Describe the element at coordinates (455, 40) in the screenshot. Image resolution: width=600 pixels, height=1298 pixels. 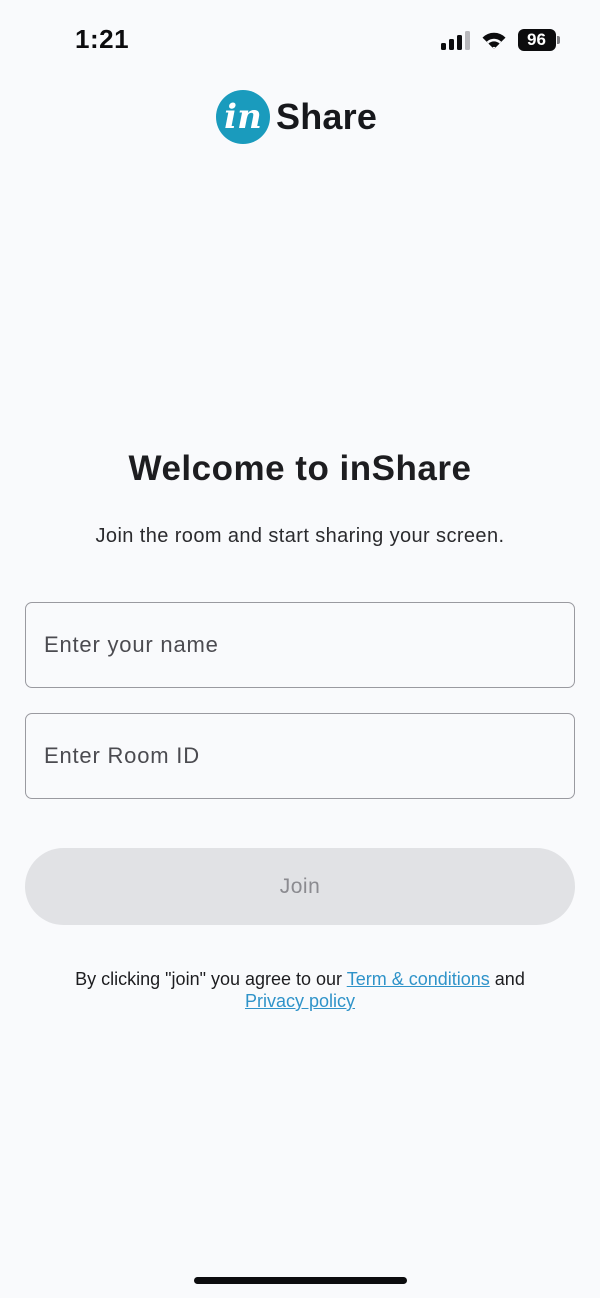
I see `cellular-signal-icon` at that location.